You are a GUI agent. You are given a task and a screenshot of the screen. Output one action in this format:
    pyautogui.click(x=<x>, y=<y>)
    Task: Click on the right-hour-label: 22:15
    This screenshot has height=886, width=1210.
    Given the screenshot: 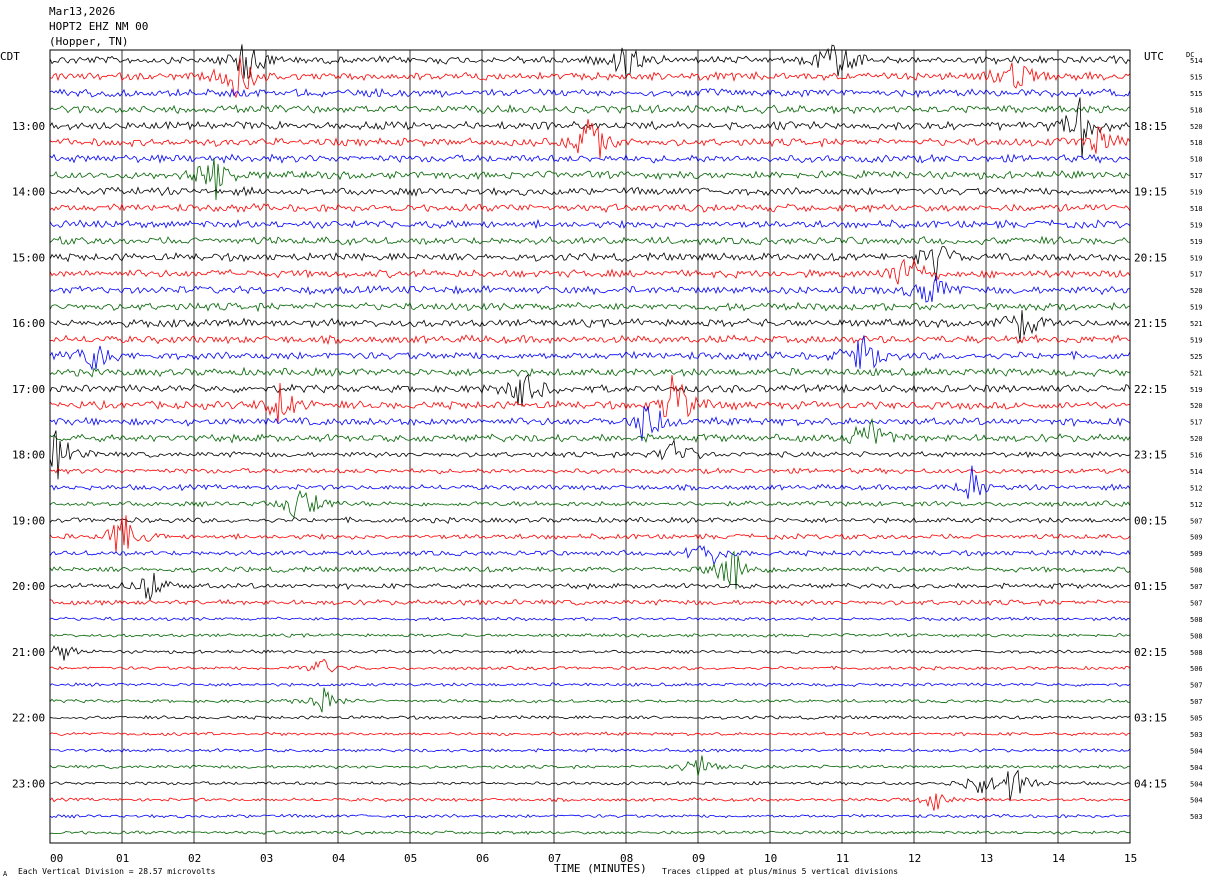 What is the action you would take?
    pyautogui.click(x=1150, y=389)
    